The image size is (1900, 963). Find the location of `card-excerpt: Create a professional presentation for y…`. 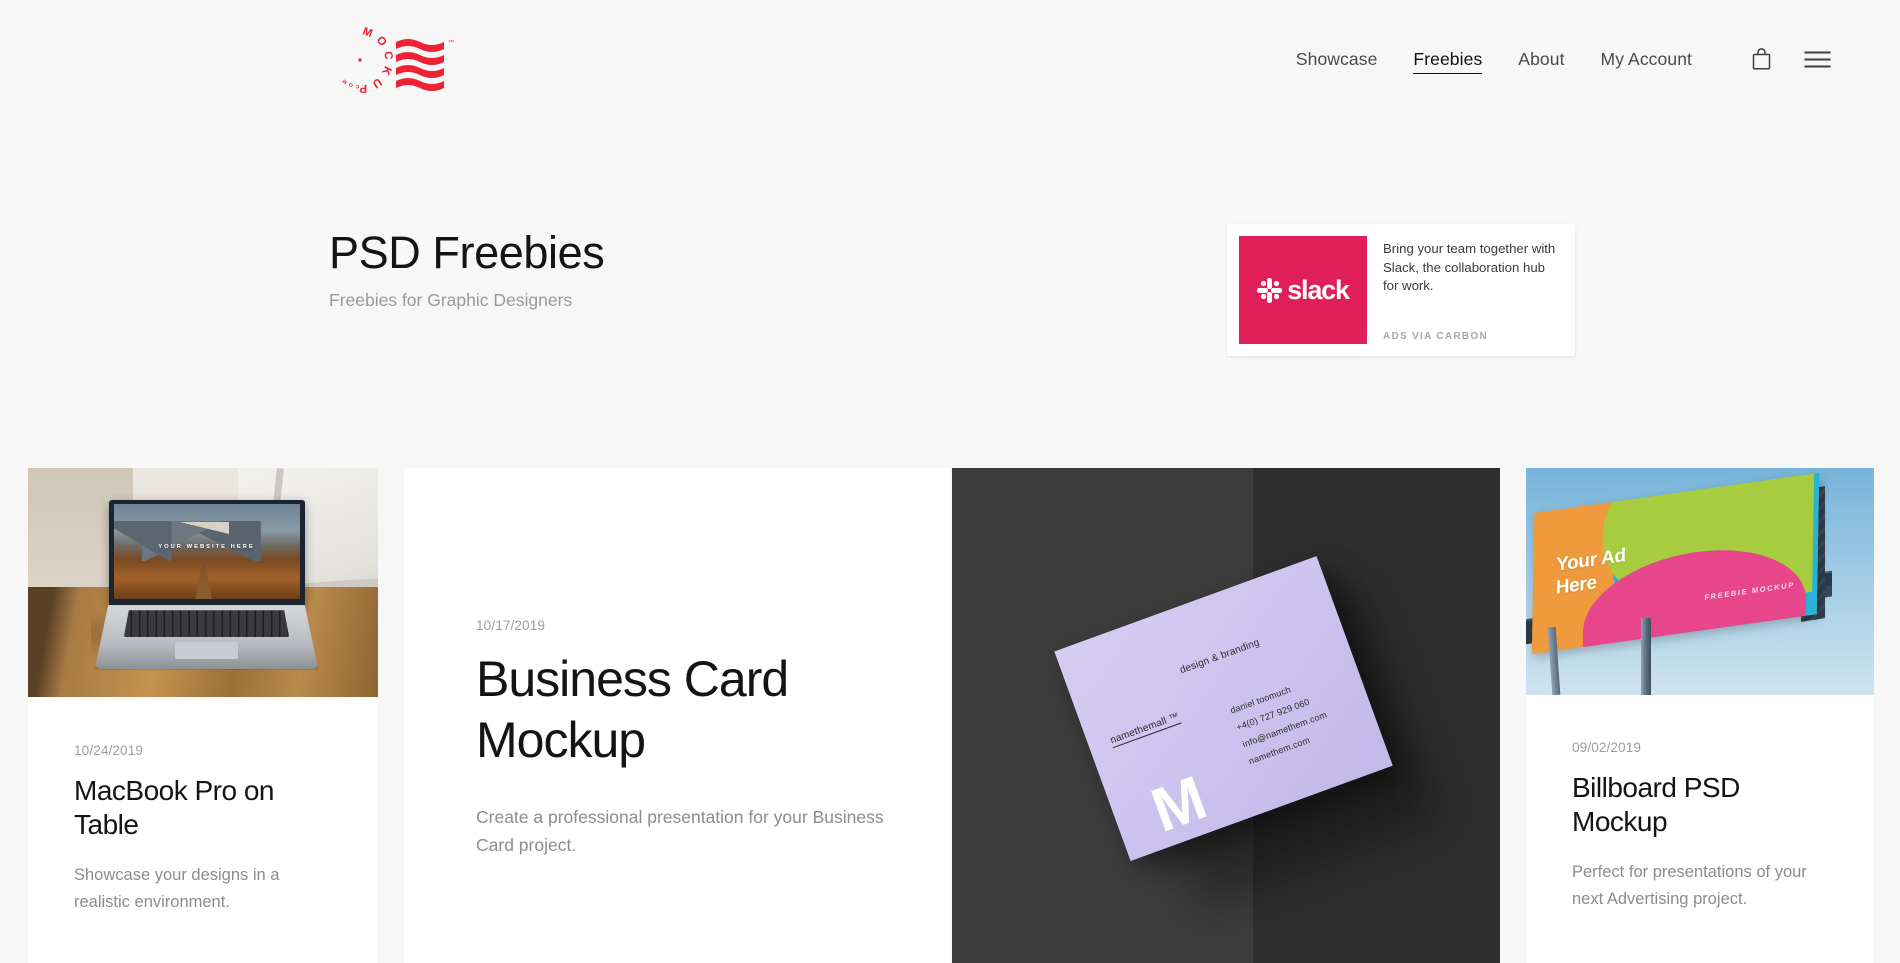

card-excerpt: Create a professional presentation for y… is located at coordinates (680, 831).